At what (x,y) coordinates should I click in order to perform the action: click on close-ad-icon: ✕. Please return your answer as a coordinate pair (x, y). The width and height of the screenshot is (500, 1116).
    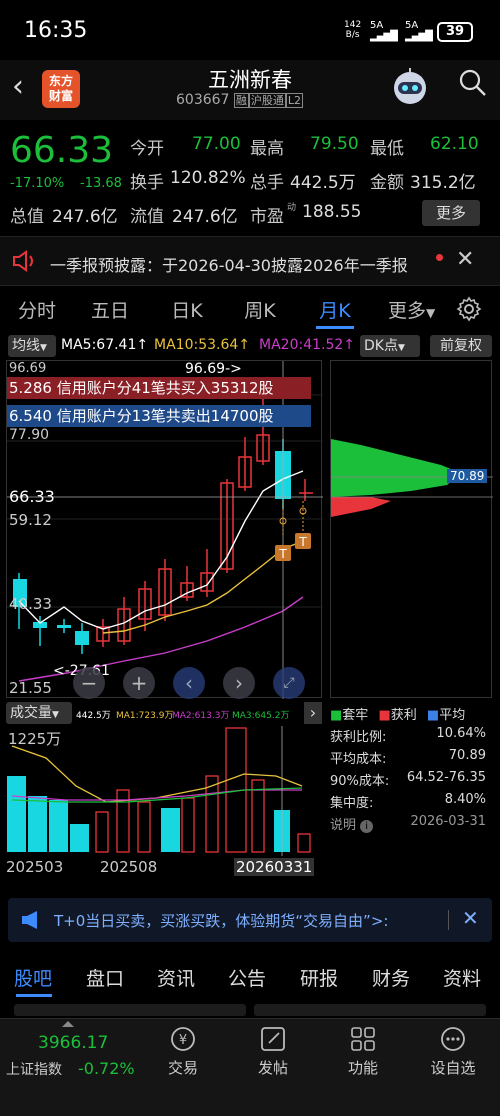
    Looking at the image, I should click on (470, 918).